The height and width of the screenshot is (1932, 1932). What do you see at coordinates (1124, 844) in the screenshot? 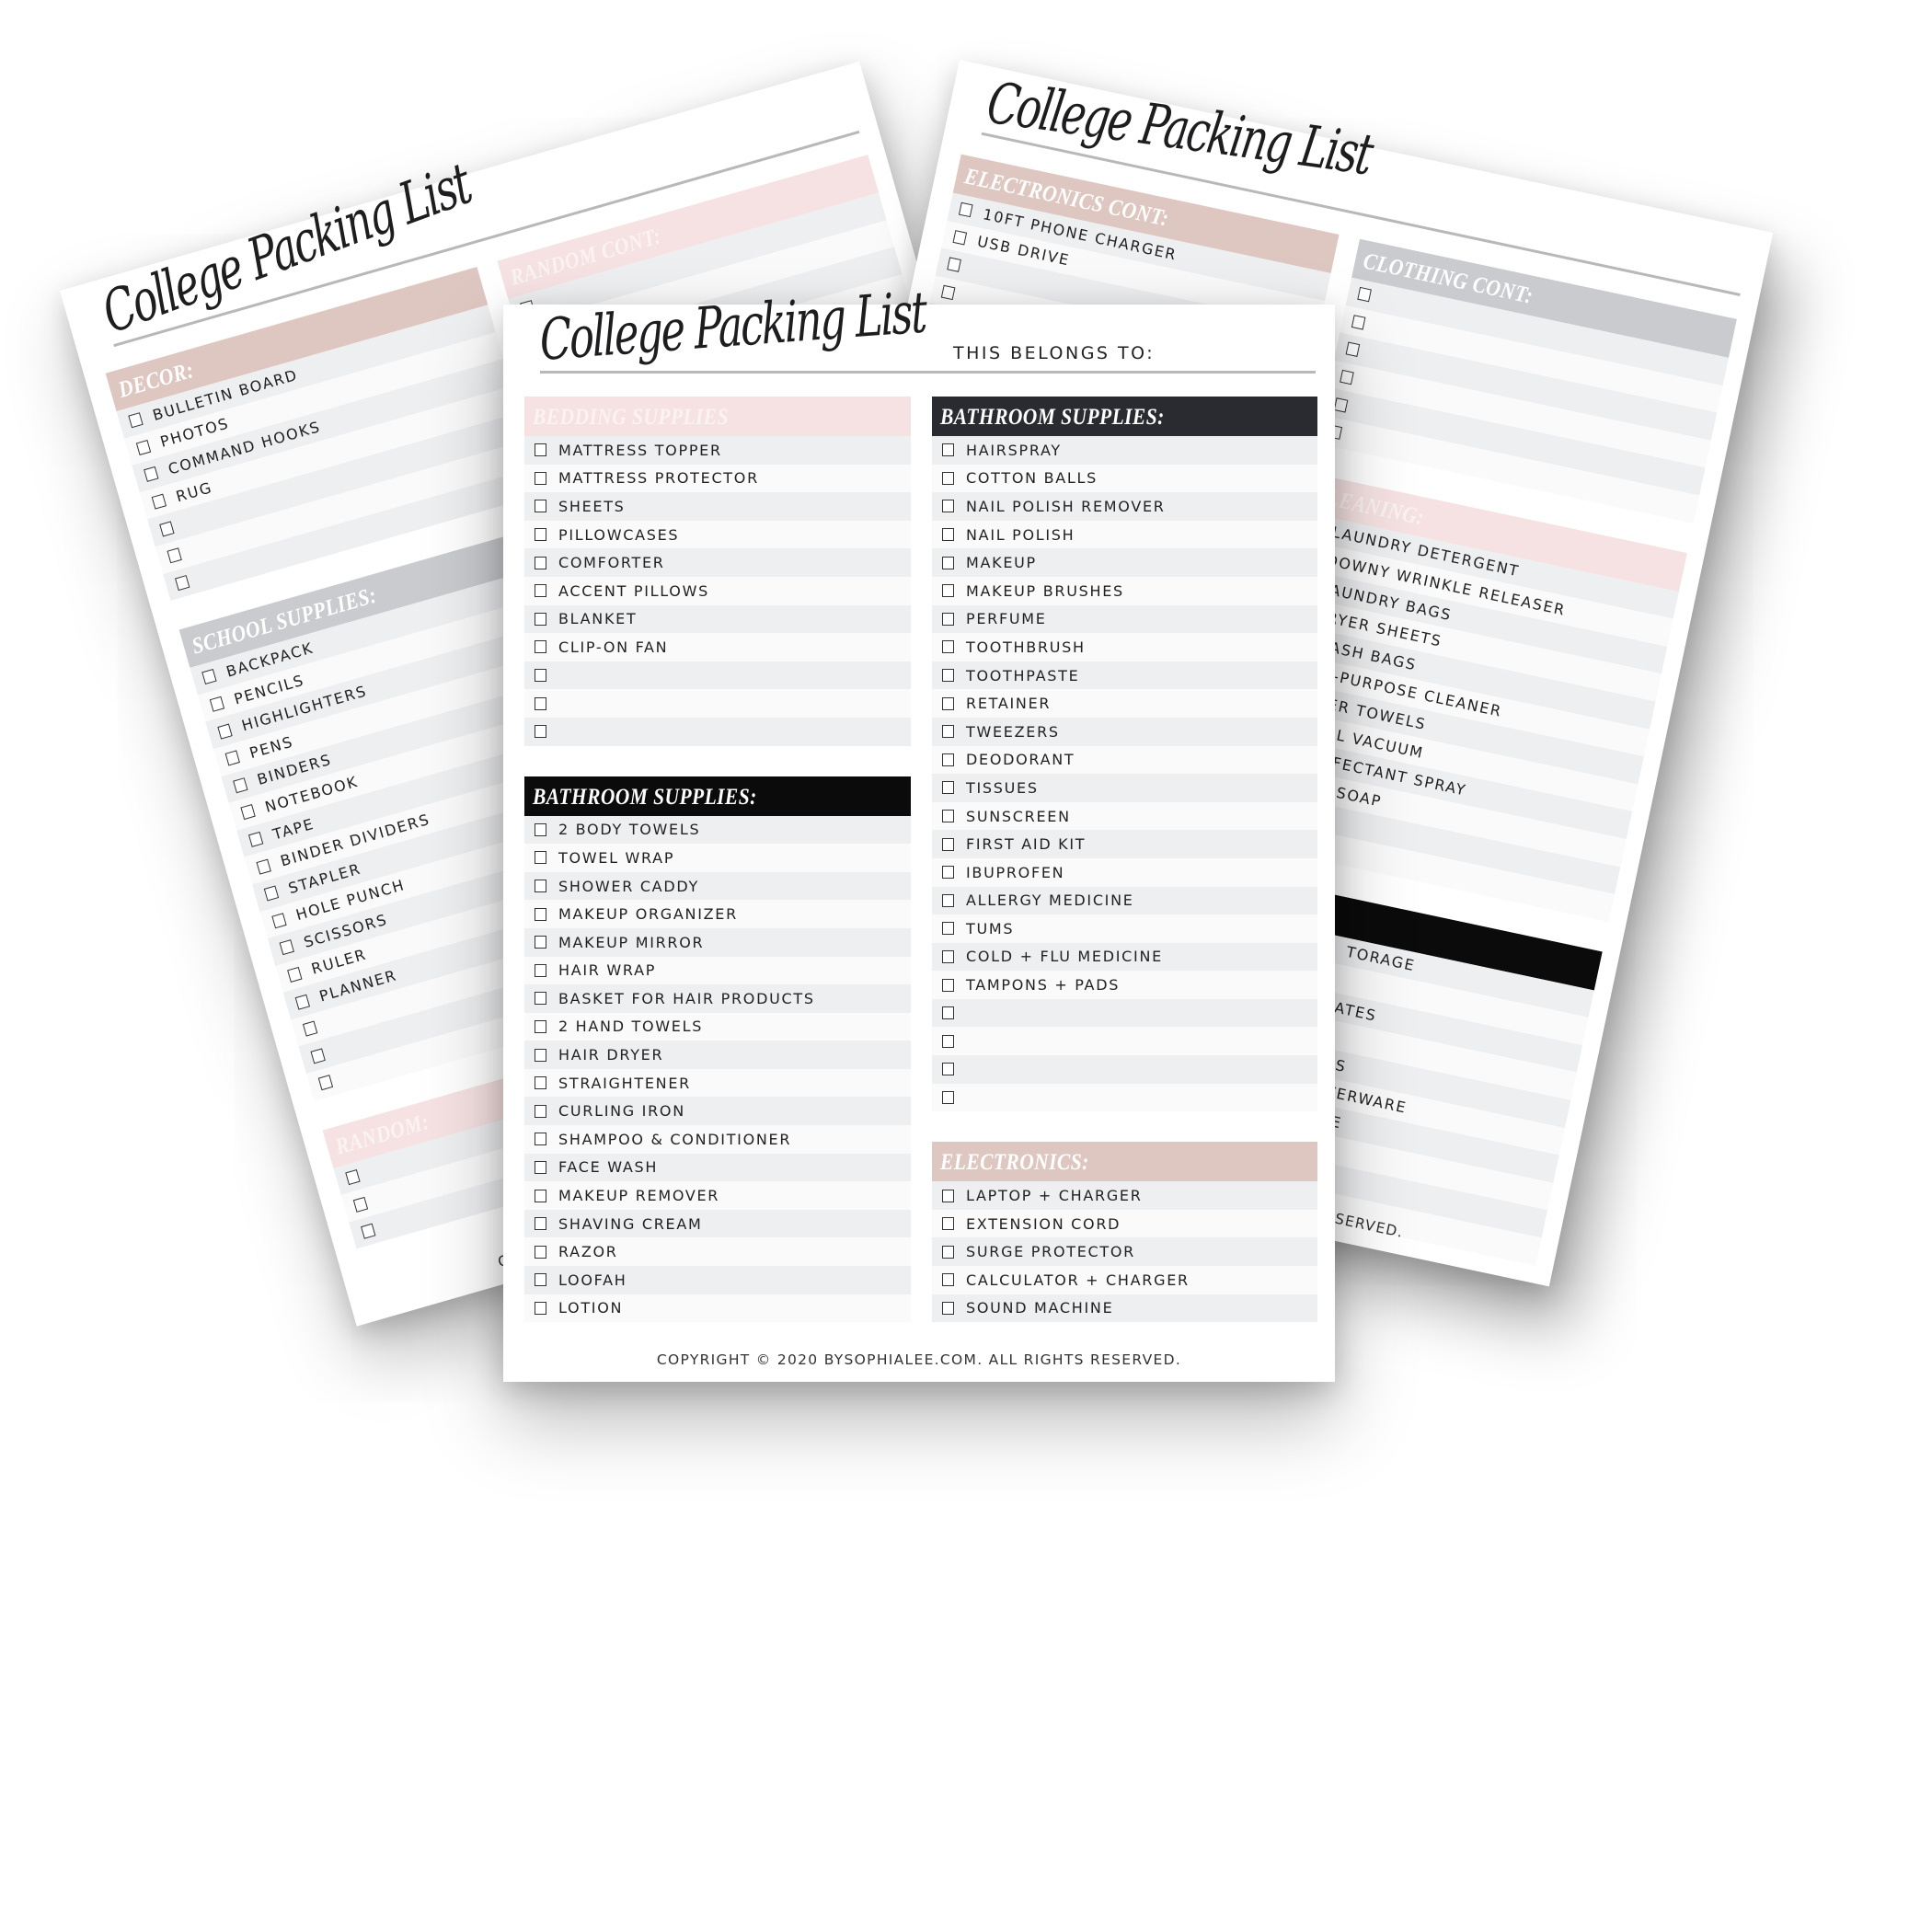
I see `checklist-item: FIRST AID KIT` at bounding box center [1124, 844].